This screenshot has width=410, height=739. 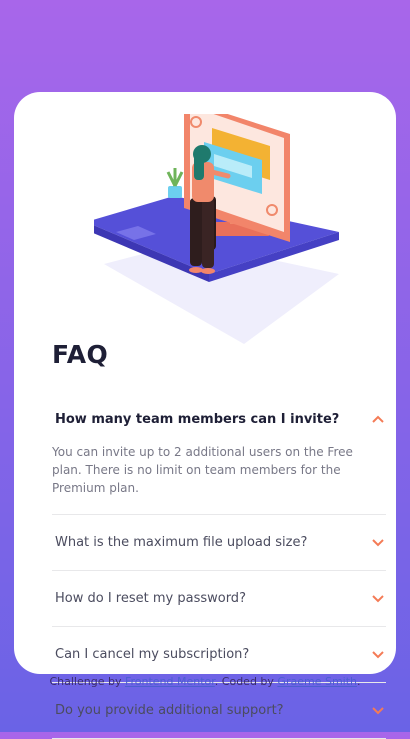 I want to click on page-title: FAQ, so click(x=80, y=354).